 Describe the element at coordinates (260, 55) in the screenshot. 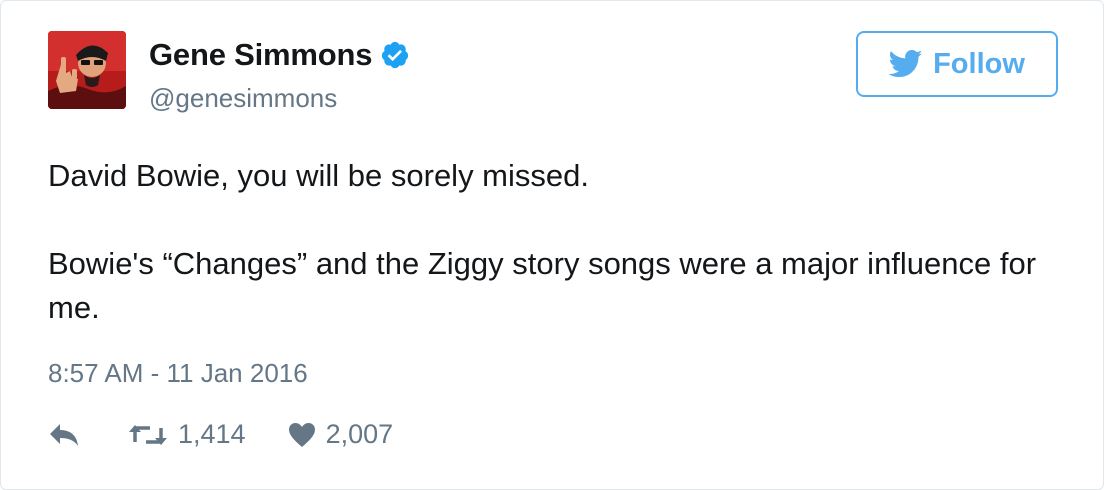

I see `author-display-name: Gene Simmons` at that location.